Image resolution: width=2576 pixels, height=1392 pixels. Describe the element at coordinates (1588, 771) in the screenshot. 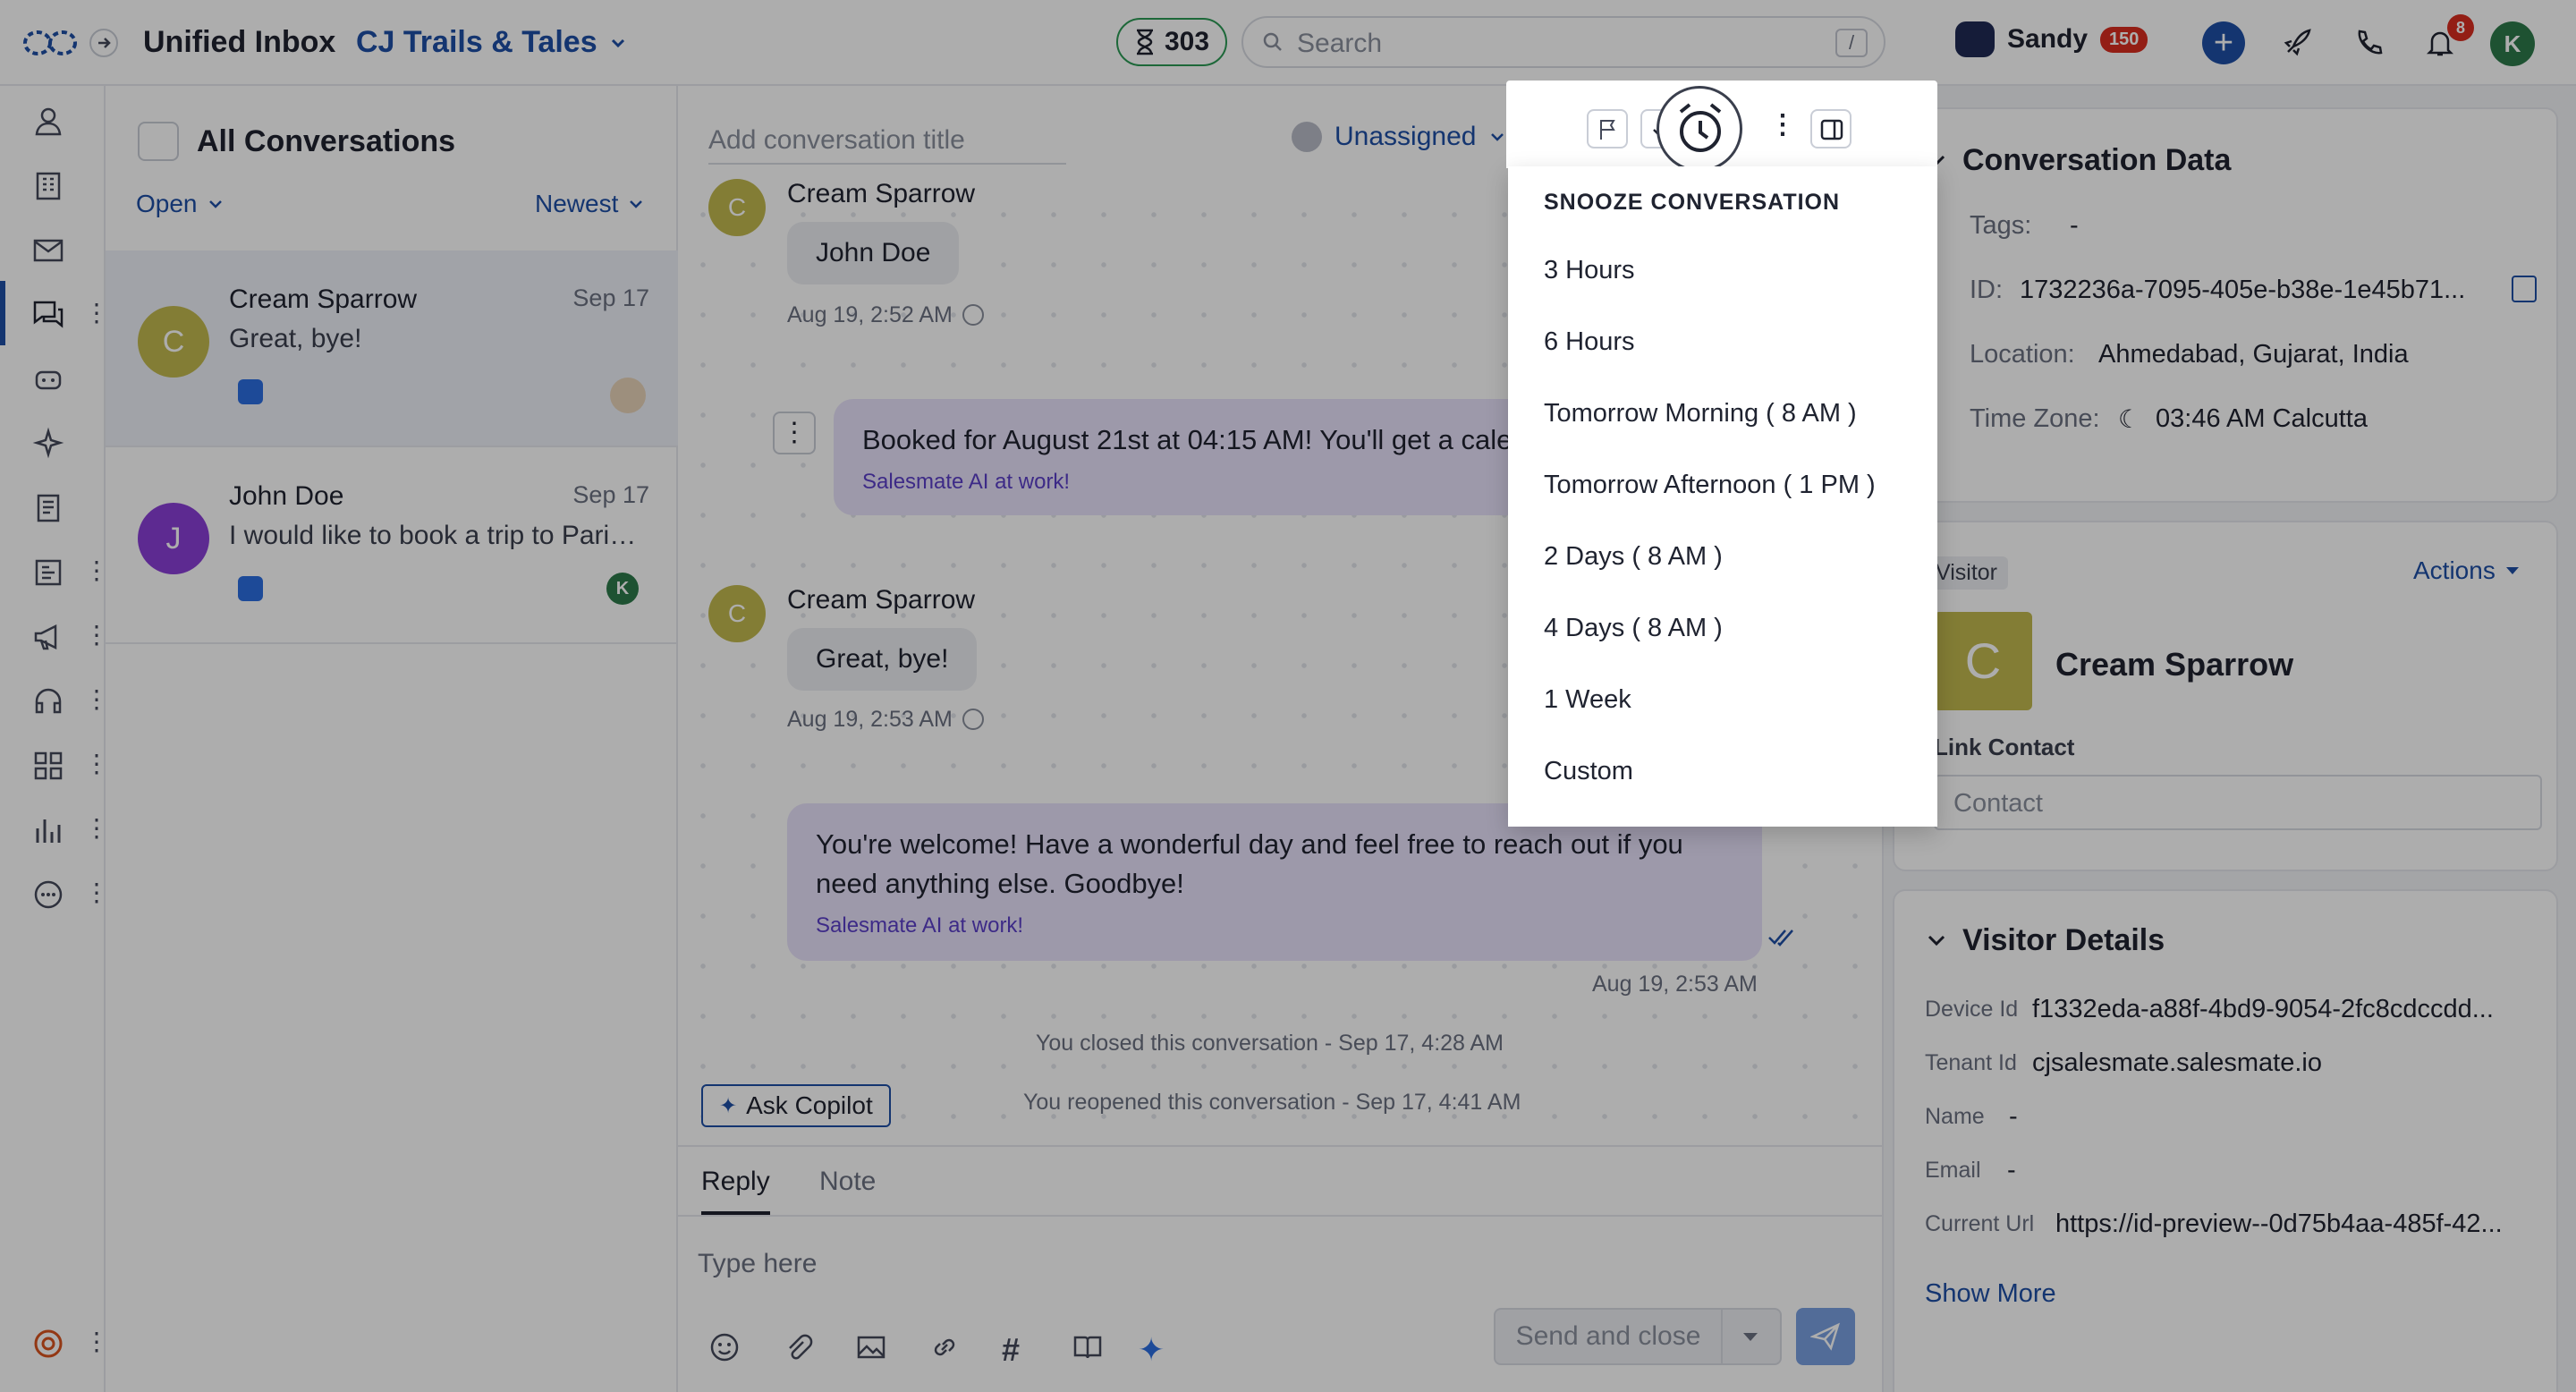

I see `snooze-option-custom: Custom` at that location.